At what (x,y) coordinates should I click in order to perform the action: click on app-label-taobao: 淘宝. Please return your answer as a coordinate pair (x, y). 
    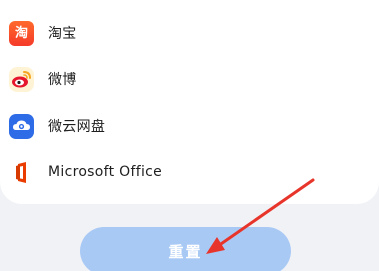
    Looking at the image, I should click on (62, 34).